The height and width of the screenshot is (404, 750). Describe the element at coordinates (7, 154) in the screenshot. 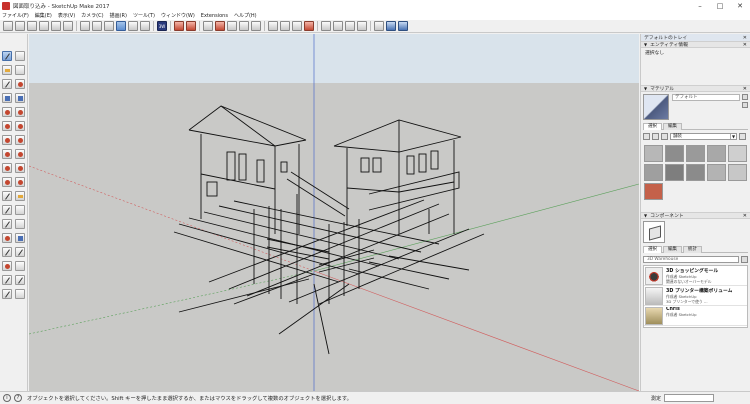

I see `move-tool-icon` at that location.